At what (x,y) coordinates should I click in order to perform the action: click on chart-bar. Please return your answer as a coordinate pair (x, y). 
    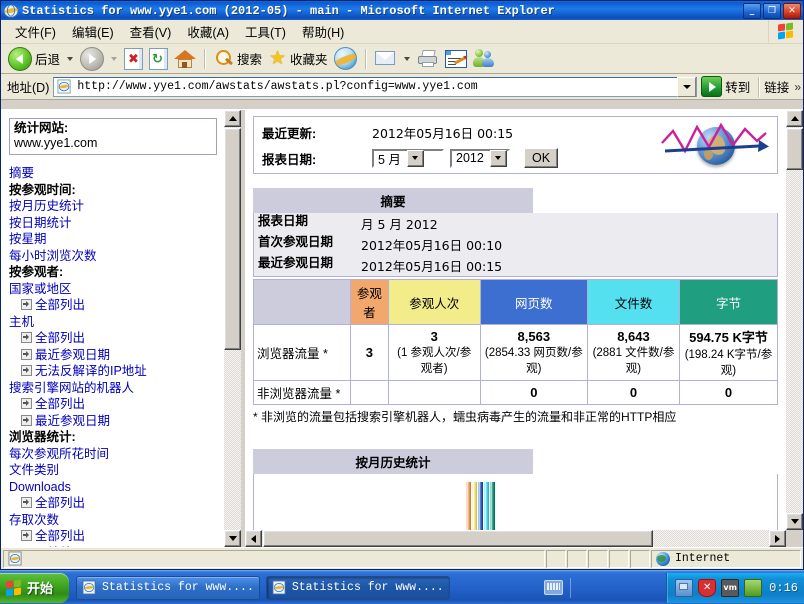
    Looking at the image, I should click on (492, 506).